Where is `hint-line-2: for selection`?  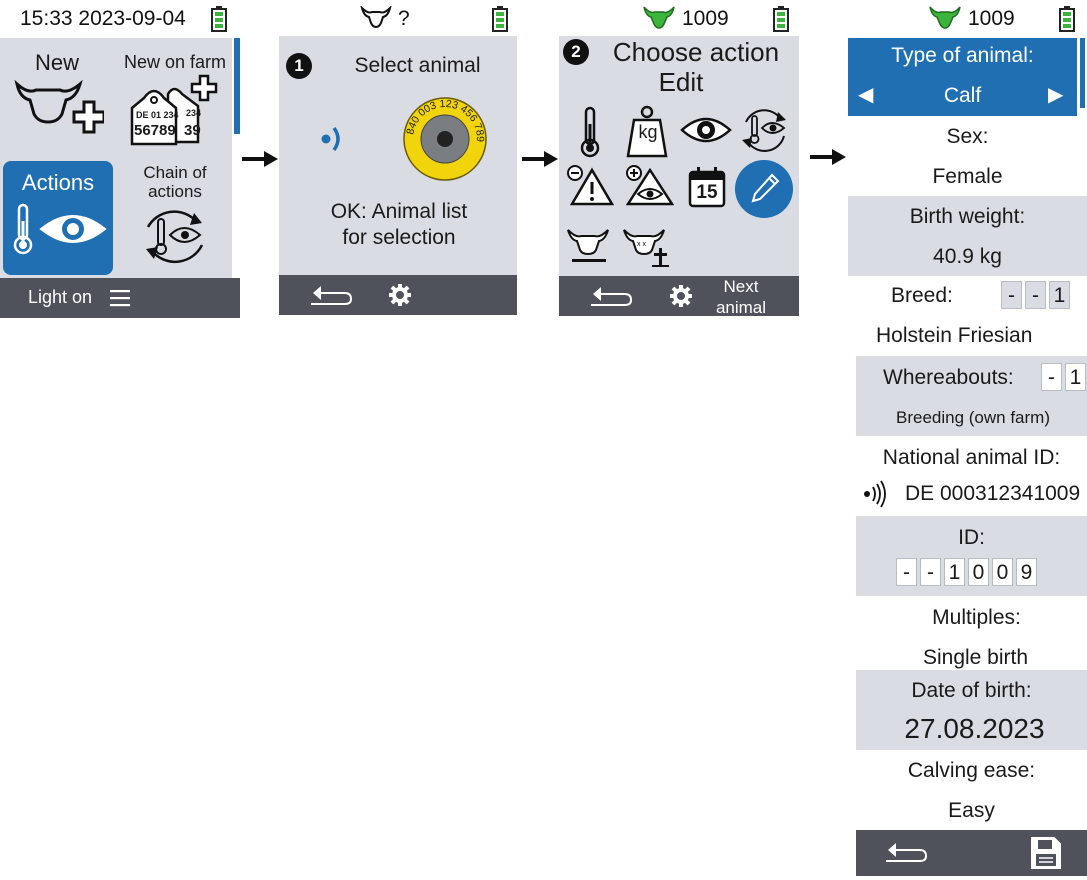
hint-line-2: for selection is located at coordinates (399, 237).